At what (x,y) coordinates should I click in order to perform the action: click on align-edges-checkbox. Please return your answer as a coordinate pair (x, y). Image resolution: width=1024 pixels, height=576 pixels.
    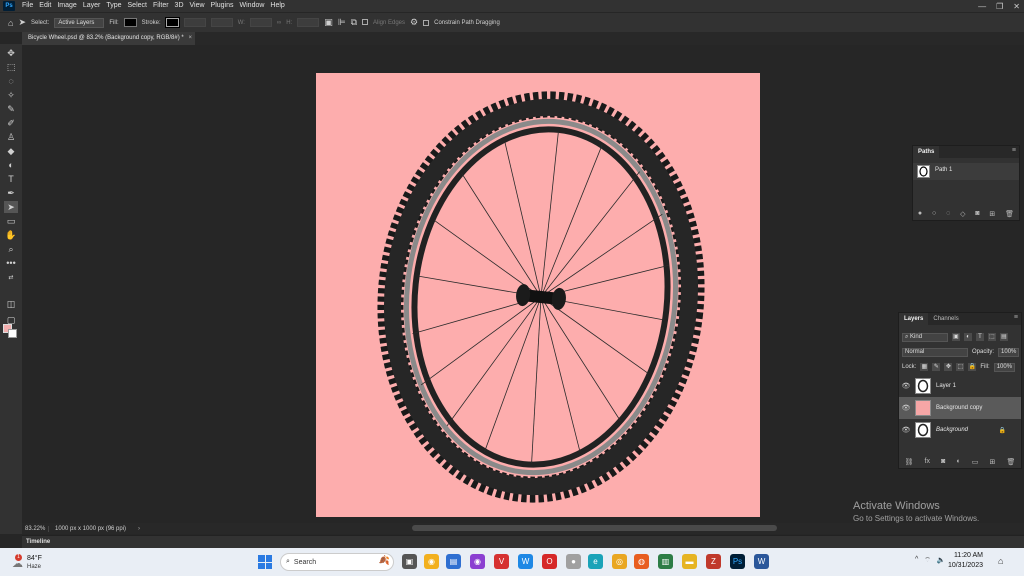
    Looking at the image, I should click on (365, 22).